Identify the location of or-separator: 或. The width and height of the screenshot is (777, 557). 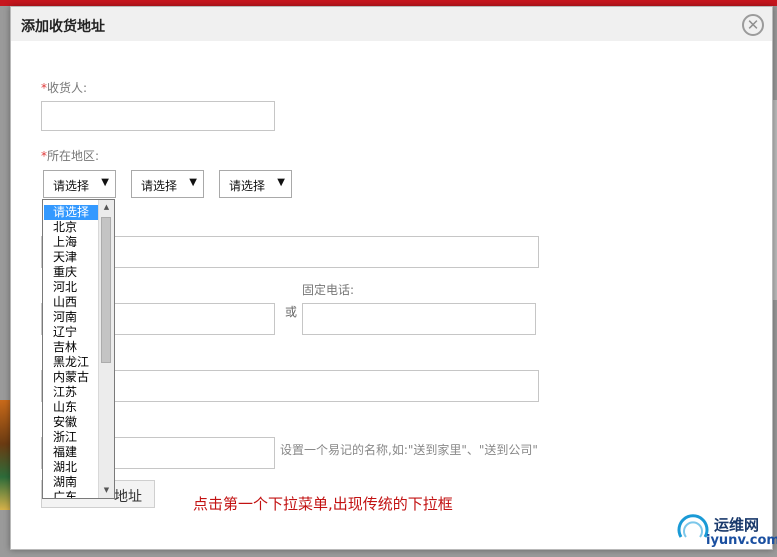
(291, 312).